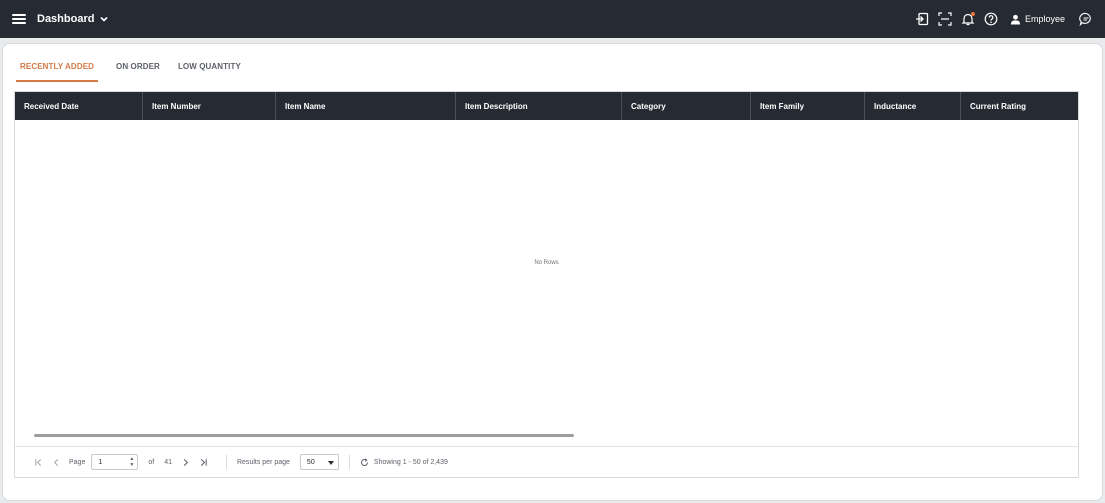 This screenshot has height=503, width=1105. I want to click on chat-icon, so click(1086, 19).